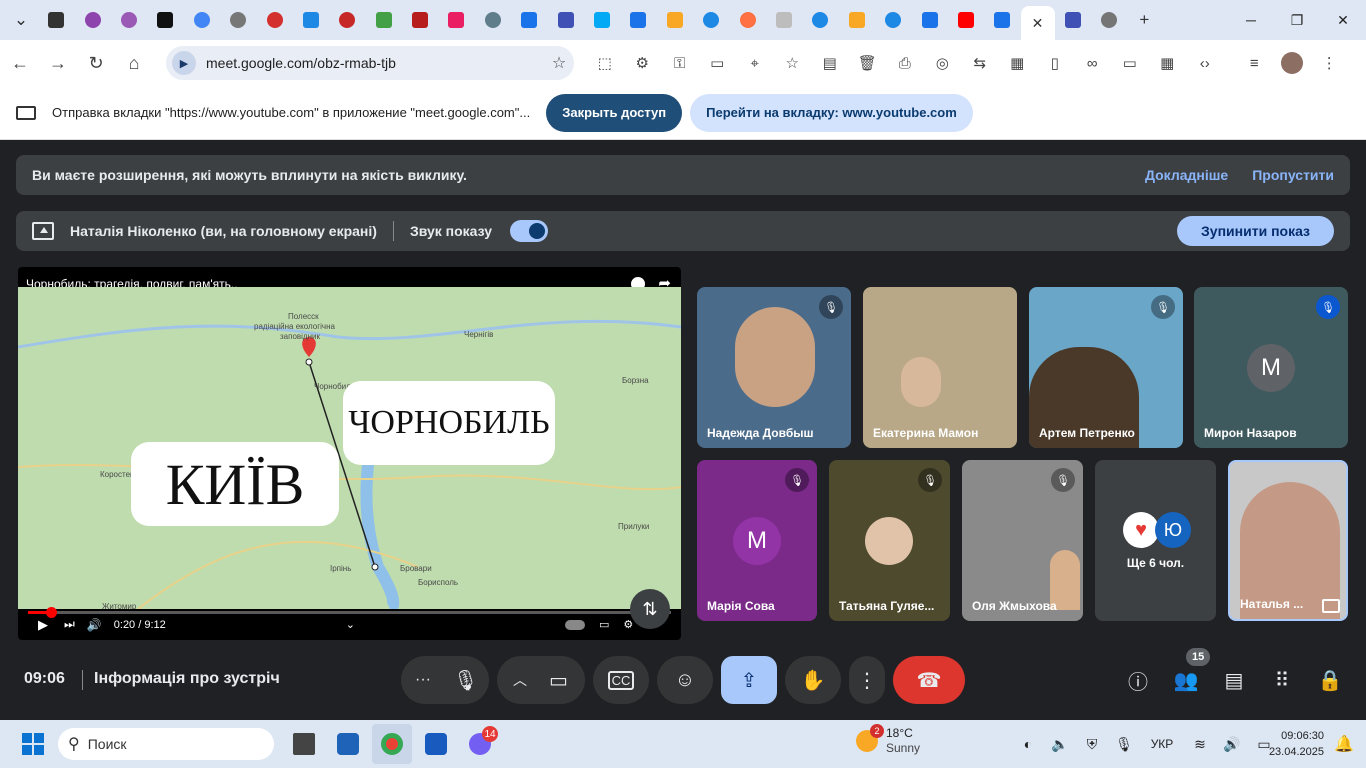  Describe the element at coordinates (1200, 744) in the screenshot. I see `wifi-icon: ≋` at that location.